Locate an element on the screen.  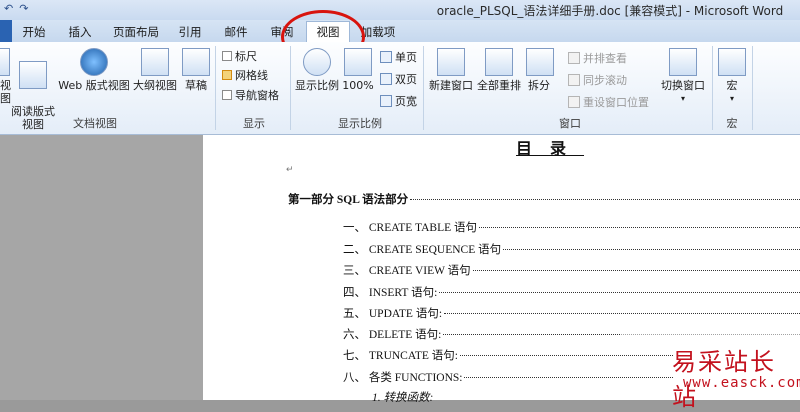
tab-references: 引用 is located at coordinates (190, 32).